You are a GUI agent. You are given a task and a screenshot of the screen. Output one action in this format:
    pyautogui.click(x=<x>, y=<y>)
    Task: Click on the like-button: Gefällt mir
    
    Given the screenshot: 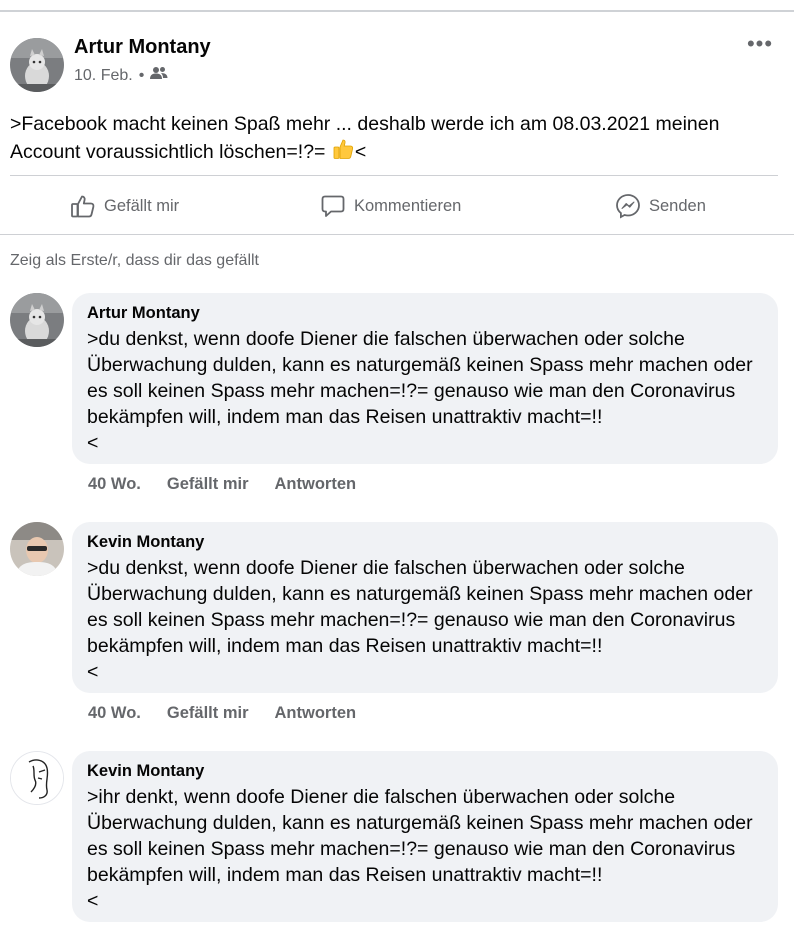 What is the action you would take?
    pyautogui.click(x=124, y=206)
    